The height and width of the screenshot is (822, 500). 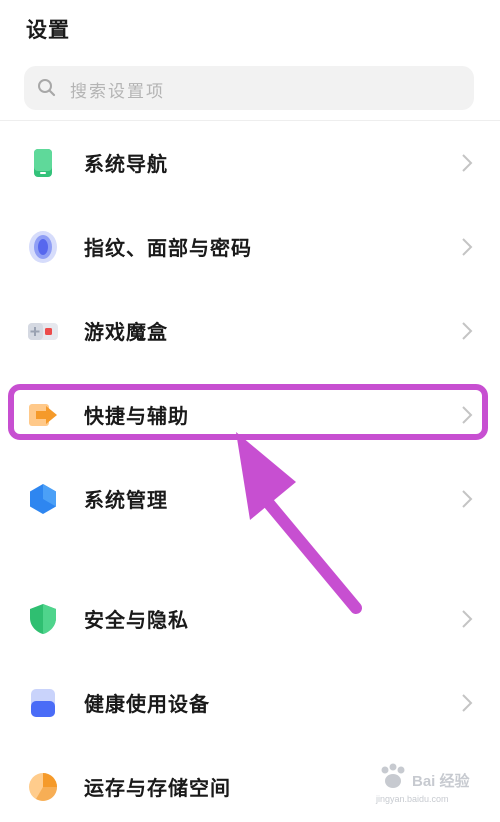 I want to click on game-box-icon, so click(x=43, y=331).